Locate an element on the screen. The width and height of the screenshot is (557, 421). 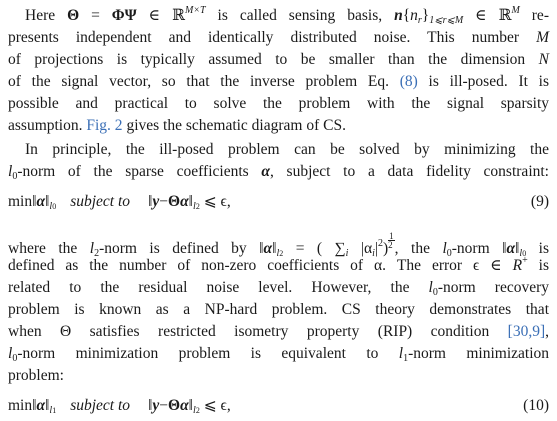
ref-30-9-link: [30,9] is located at coordinates (526, 331).